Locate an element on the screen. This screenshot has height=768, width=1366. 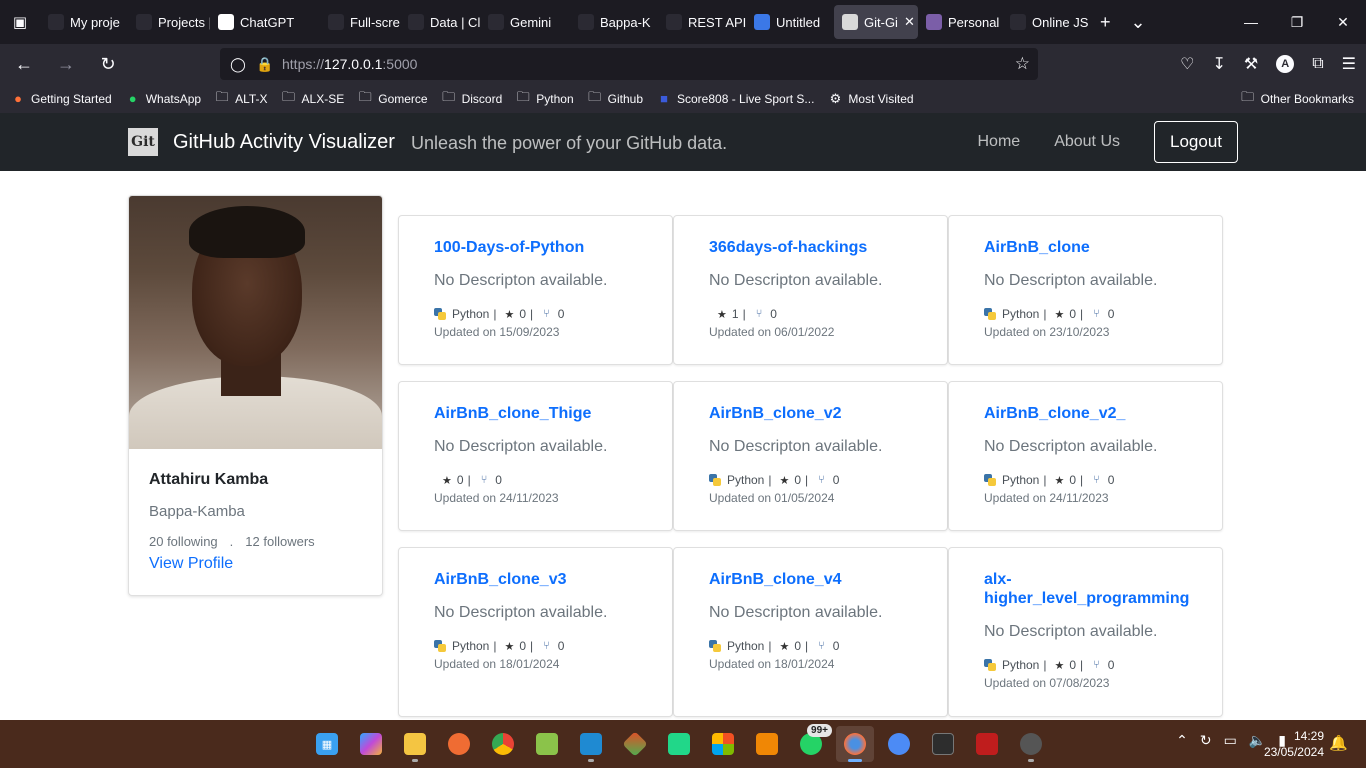
browser-tab: Data | Cl is located at coordinates (440, 22).